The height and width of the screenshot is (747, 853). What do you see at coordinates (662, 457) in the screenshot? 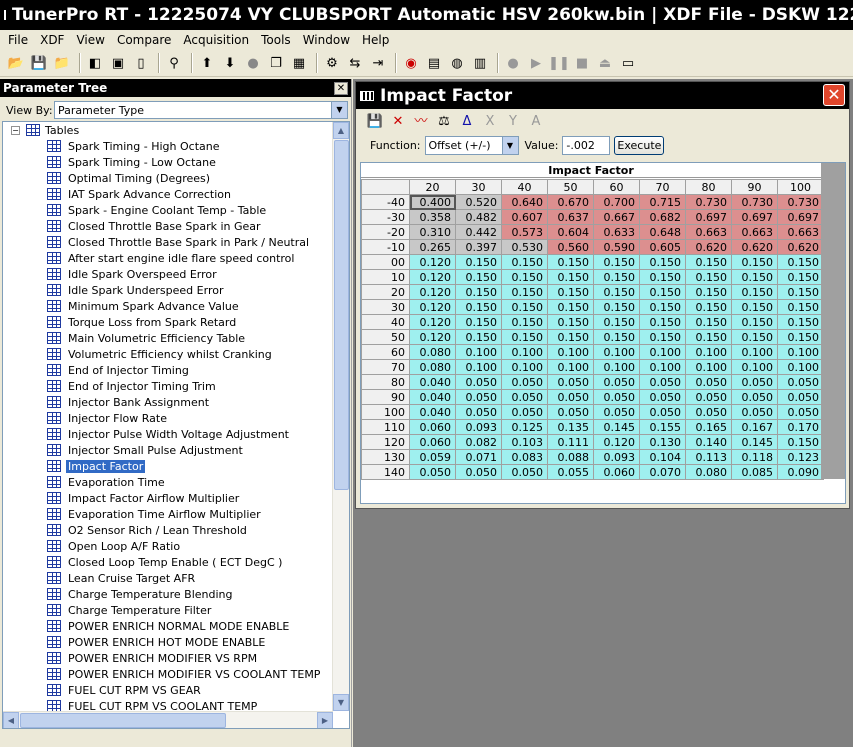
I see `grid-cell: 0.104` at bounding box center [662, 457].